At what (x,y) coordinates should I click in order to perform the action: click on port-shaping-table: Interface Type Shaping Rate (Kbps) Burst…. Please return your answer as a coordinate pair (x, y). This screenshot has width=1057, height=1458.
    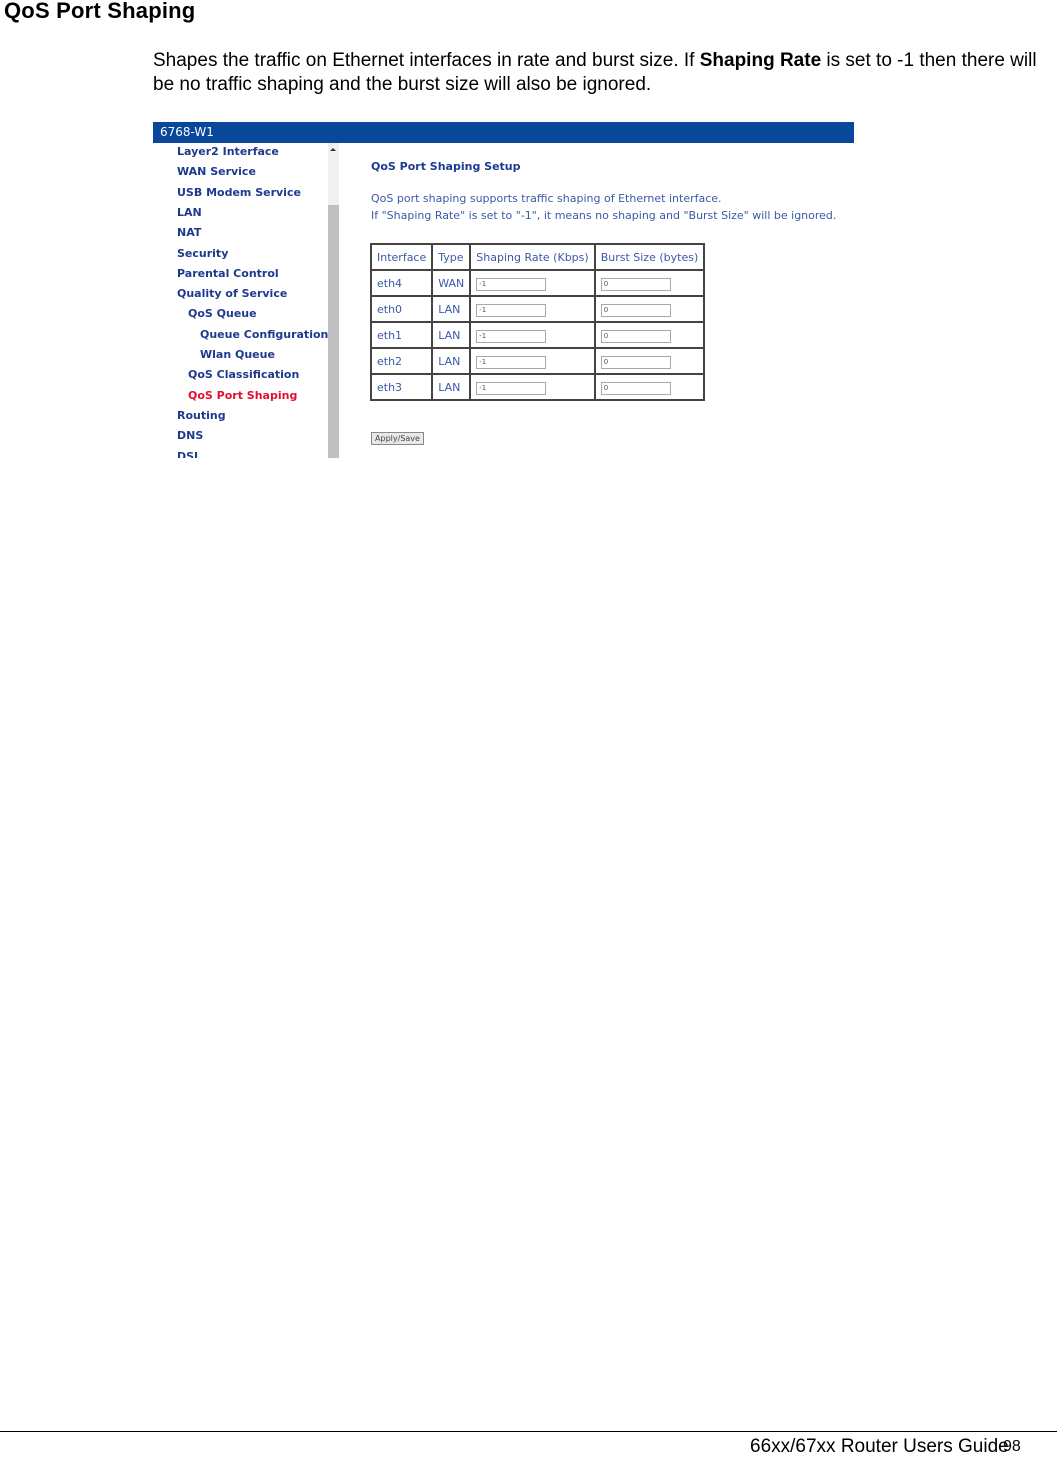
    Looking at the image, I should click on (537, 322).